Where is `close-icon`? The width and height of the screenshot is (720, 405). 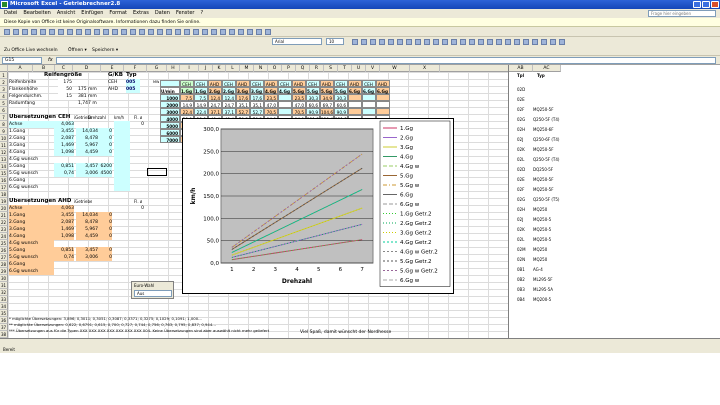 close-icon is located at coordinates (715, 4).